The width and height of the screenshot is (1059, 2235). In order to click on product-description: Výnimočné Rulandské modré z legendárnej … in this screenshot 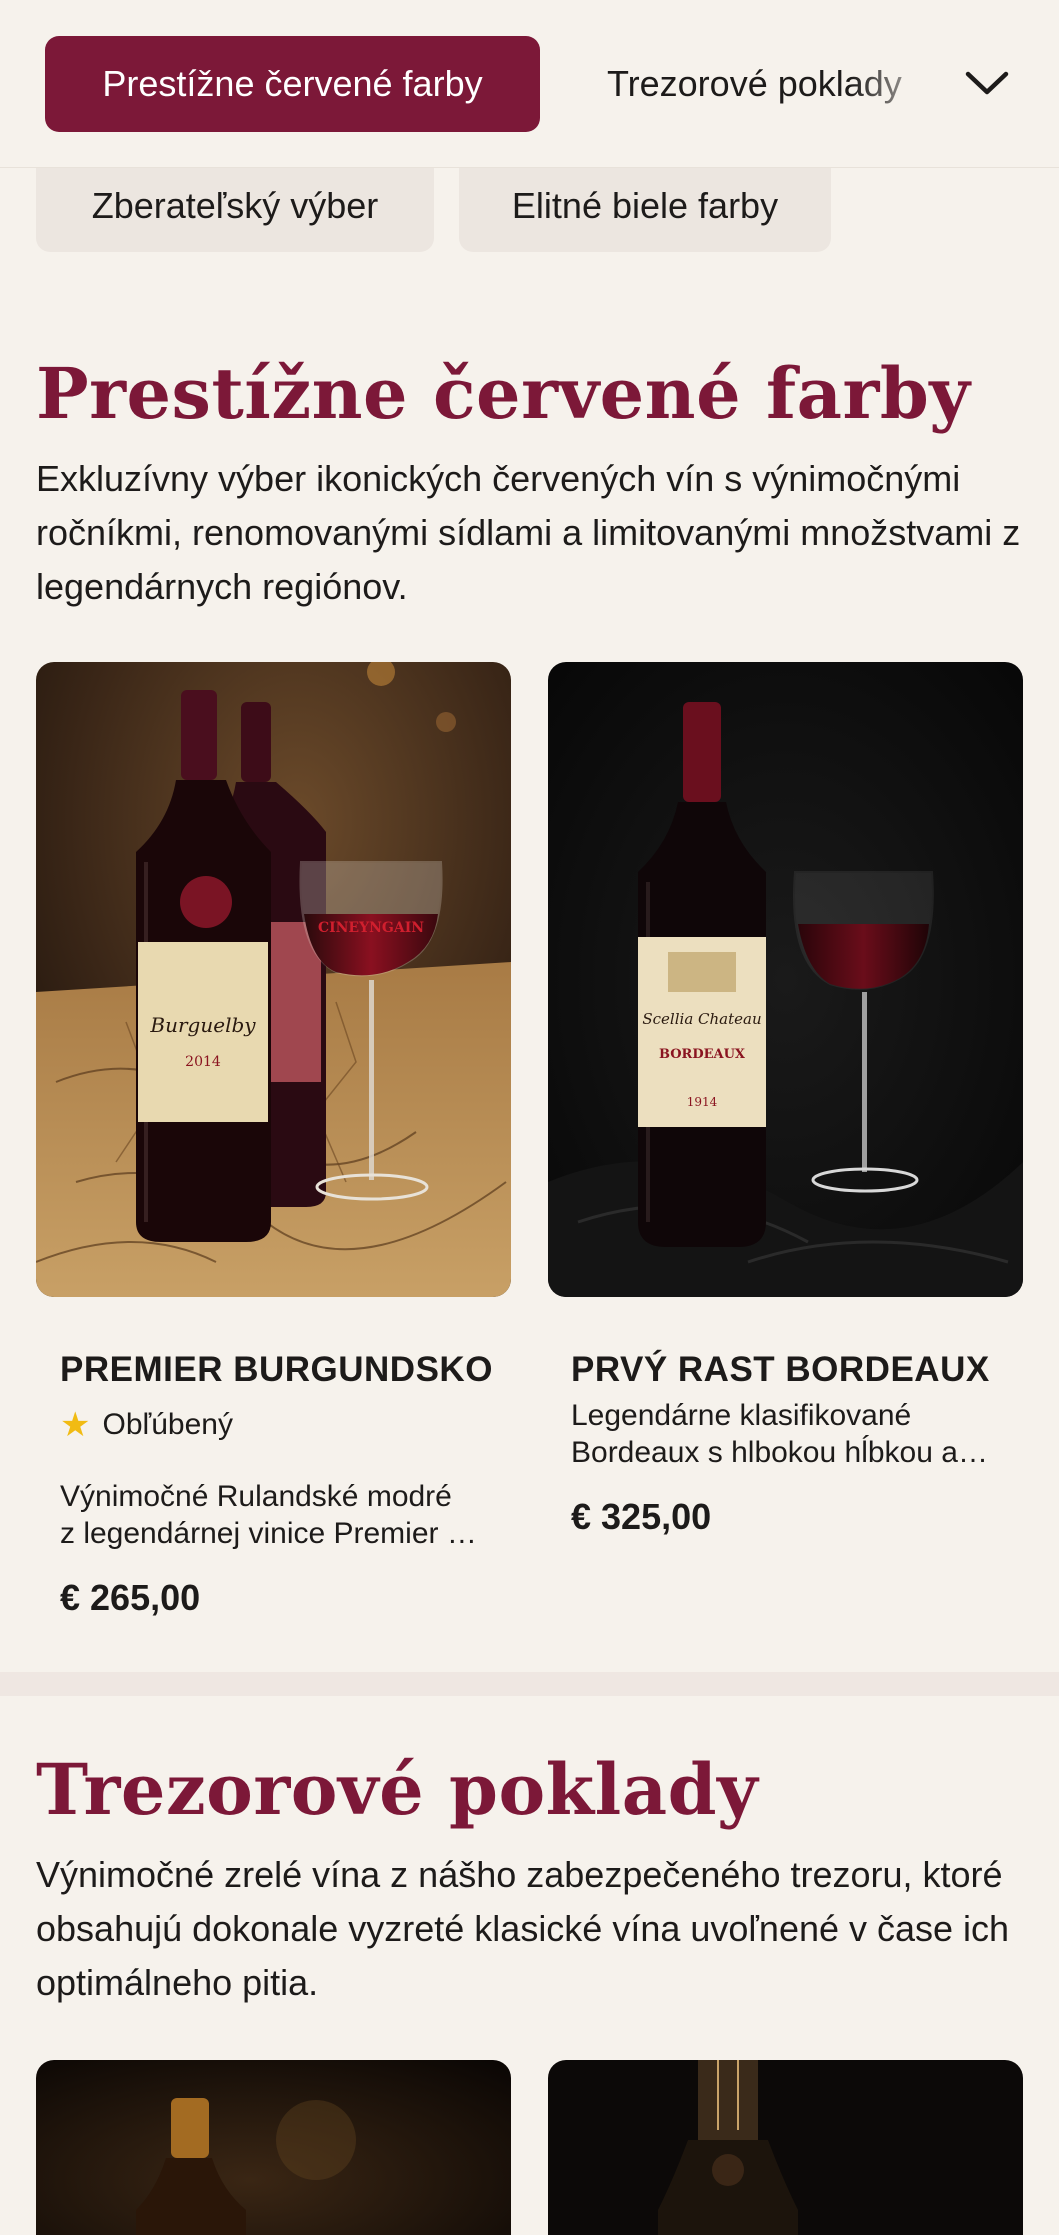, I will do `click(280, 1515)`.